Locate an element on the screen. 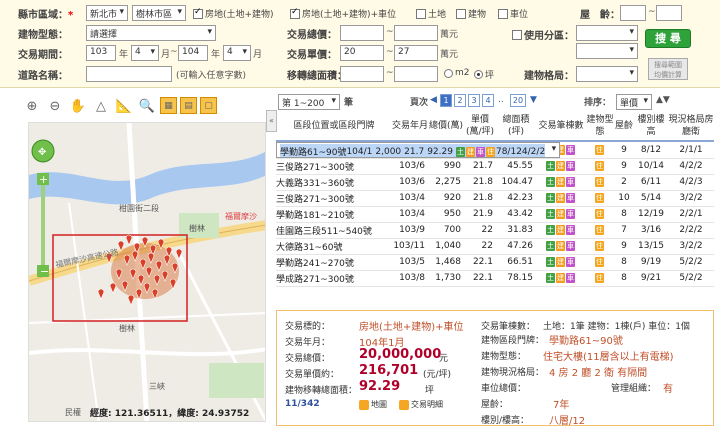  parking-icon: 車 is located at coordinates (570, 165).